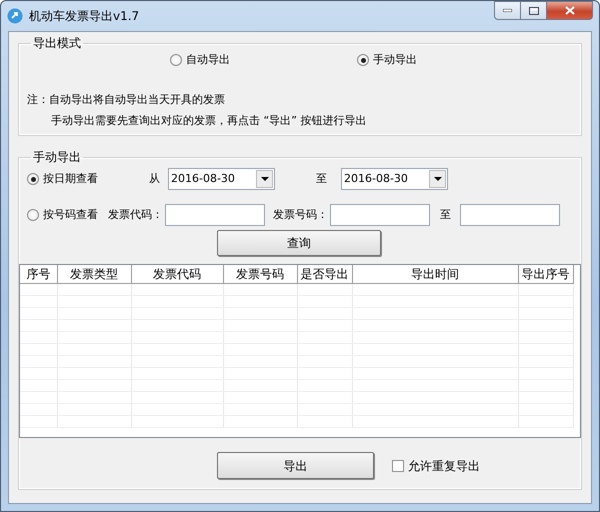 The width and height of the screenshot is (600, 512). I want to click on close-icon, so click(569, 10).